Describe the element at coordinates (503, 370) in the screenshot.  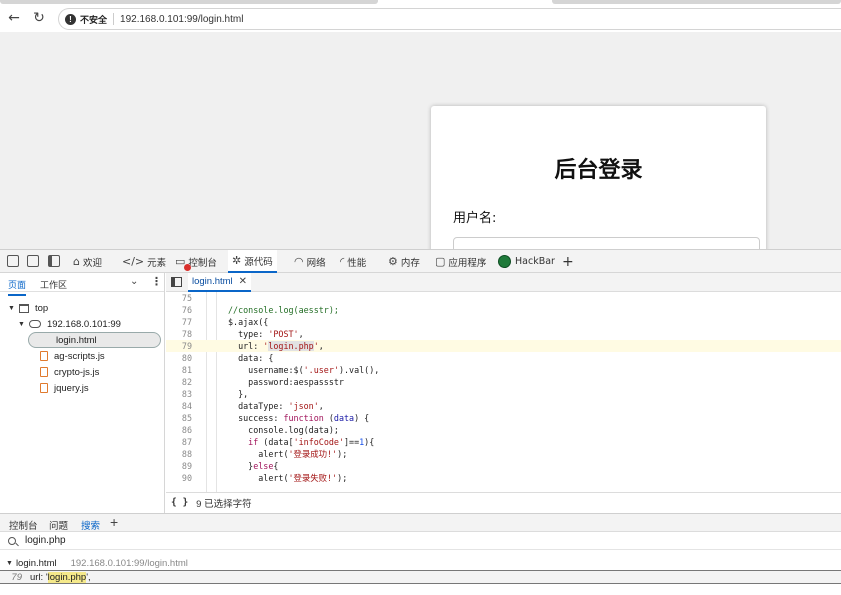
I see `code-line: 81 username:$('.user').val(),` at that location.